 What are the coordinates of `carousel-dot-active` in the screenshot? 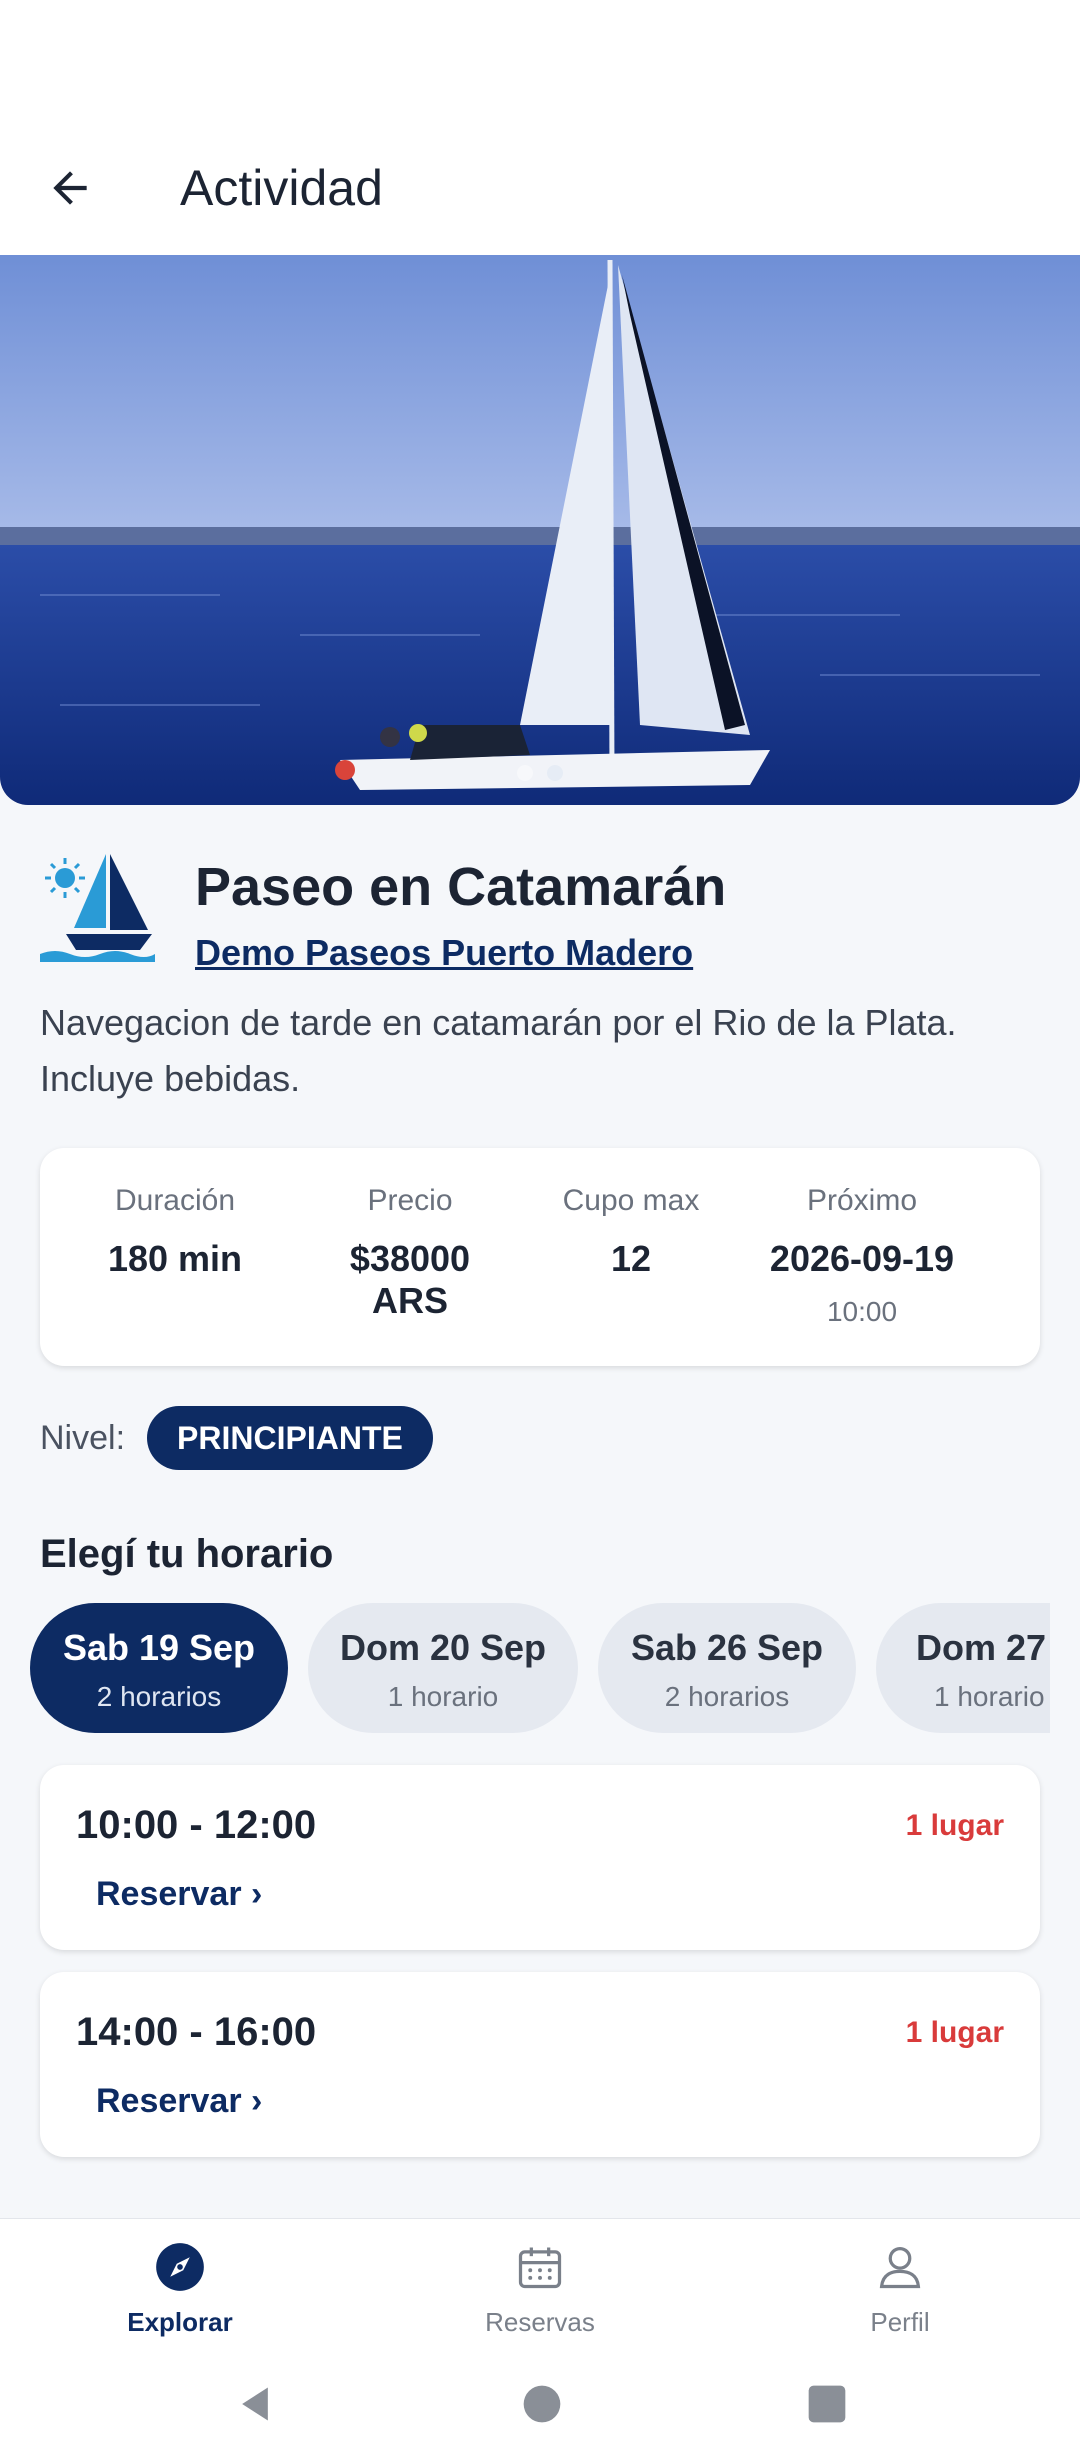 It's located at (555, 773).